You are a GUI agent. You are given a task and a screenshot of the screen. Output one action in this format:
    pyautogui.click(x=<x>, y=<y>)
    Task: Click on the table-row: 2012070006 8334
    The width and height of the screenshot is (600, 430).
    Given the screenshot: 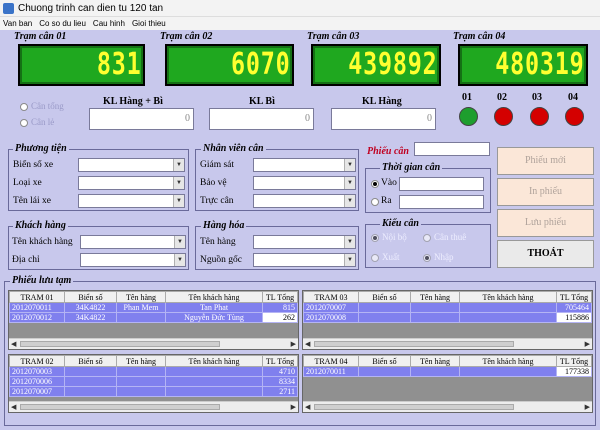 What is the action you would take?
    pyautogui.click(x=153, y=381)
    